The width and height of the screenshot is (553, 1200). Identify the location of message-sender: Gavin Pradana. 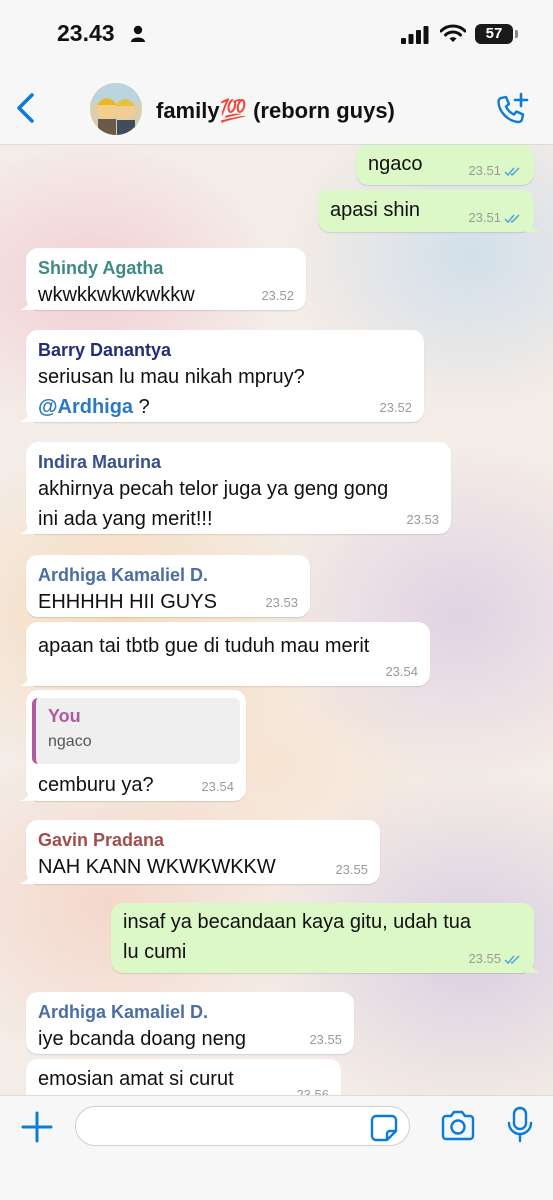
(101, 840).